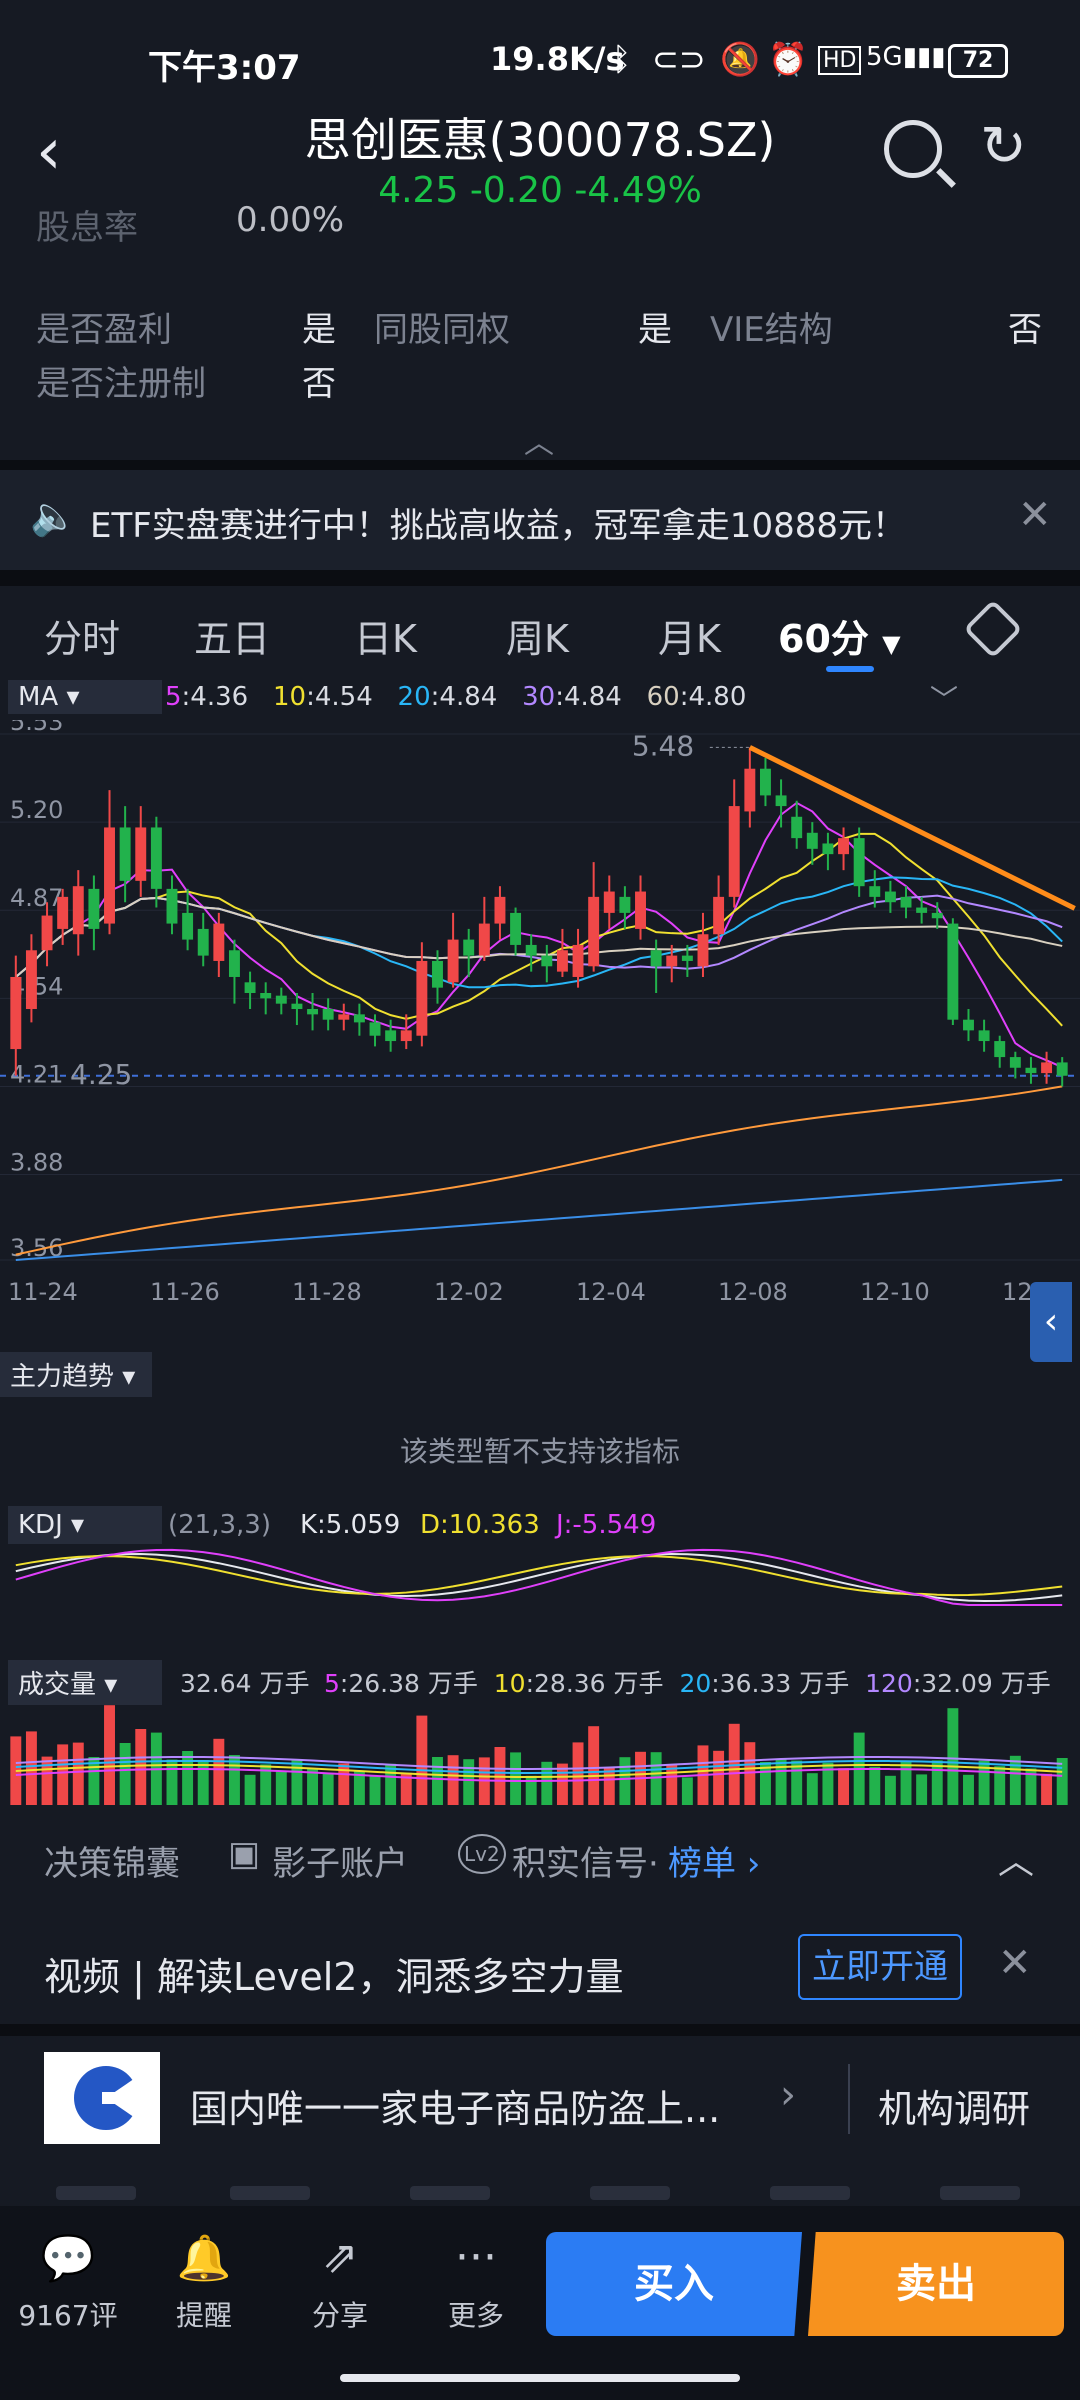 The width and height of the screenshot is (1080, 2400). What do you see at coordinates (839, 635) in the screenshot?
I see `tab-60min: 60分 ▼` at bounding box center [839, 635].